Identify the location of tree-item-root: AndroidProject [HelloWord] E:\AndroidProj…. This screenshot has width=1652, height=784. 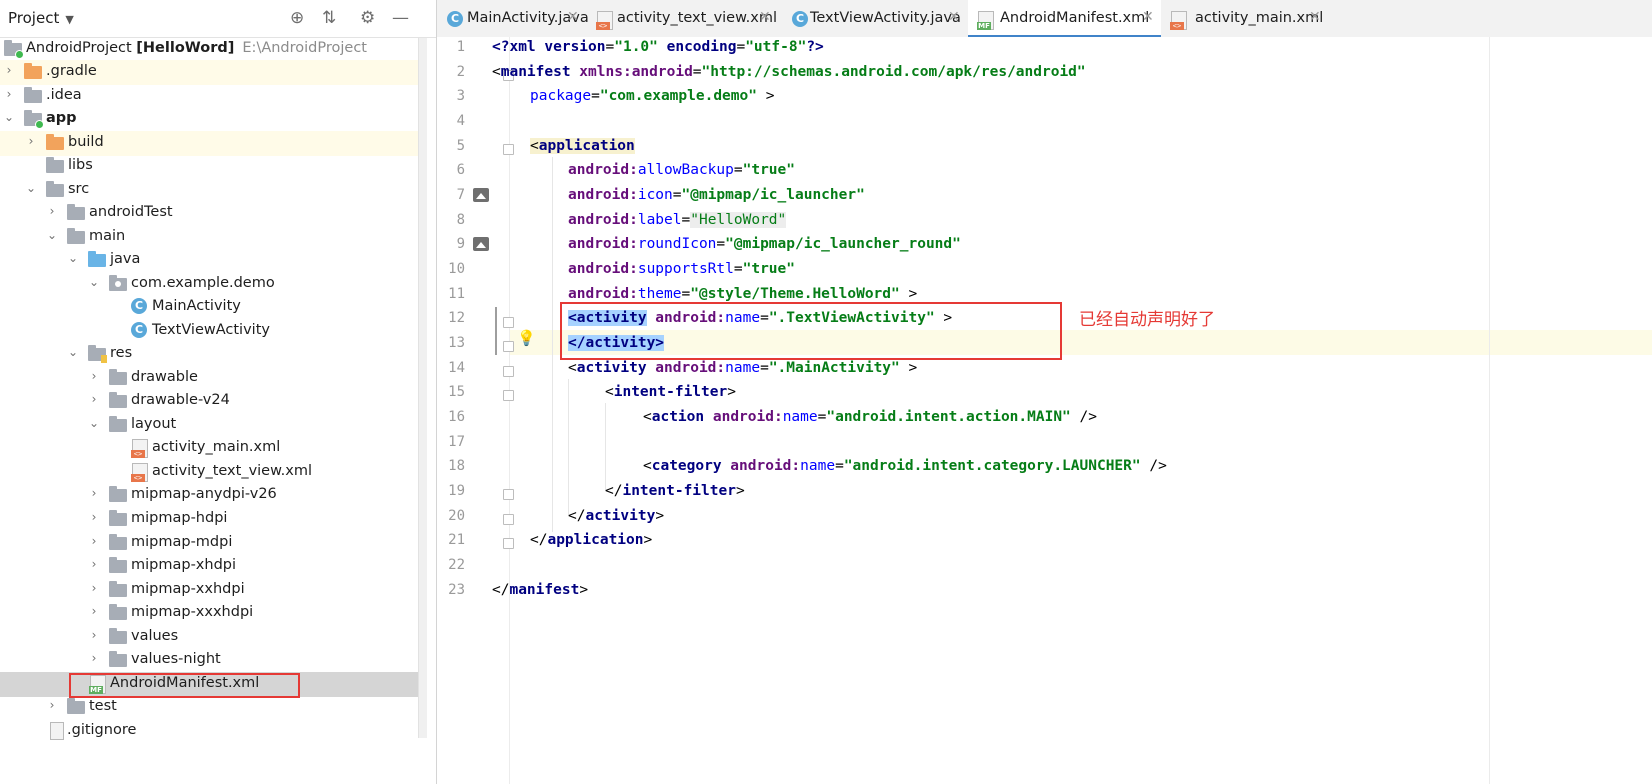
(213, 49).